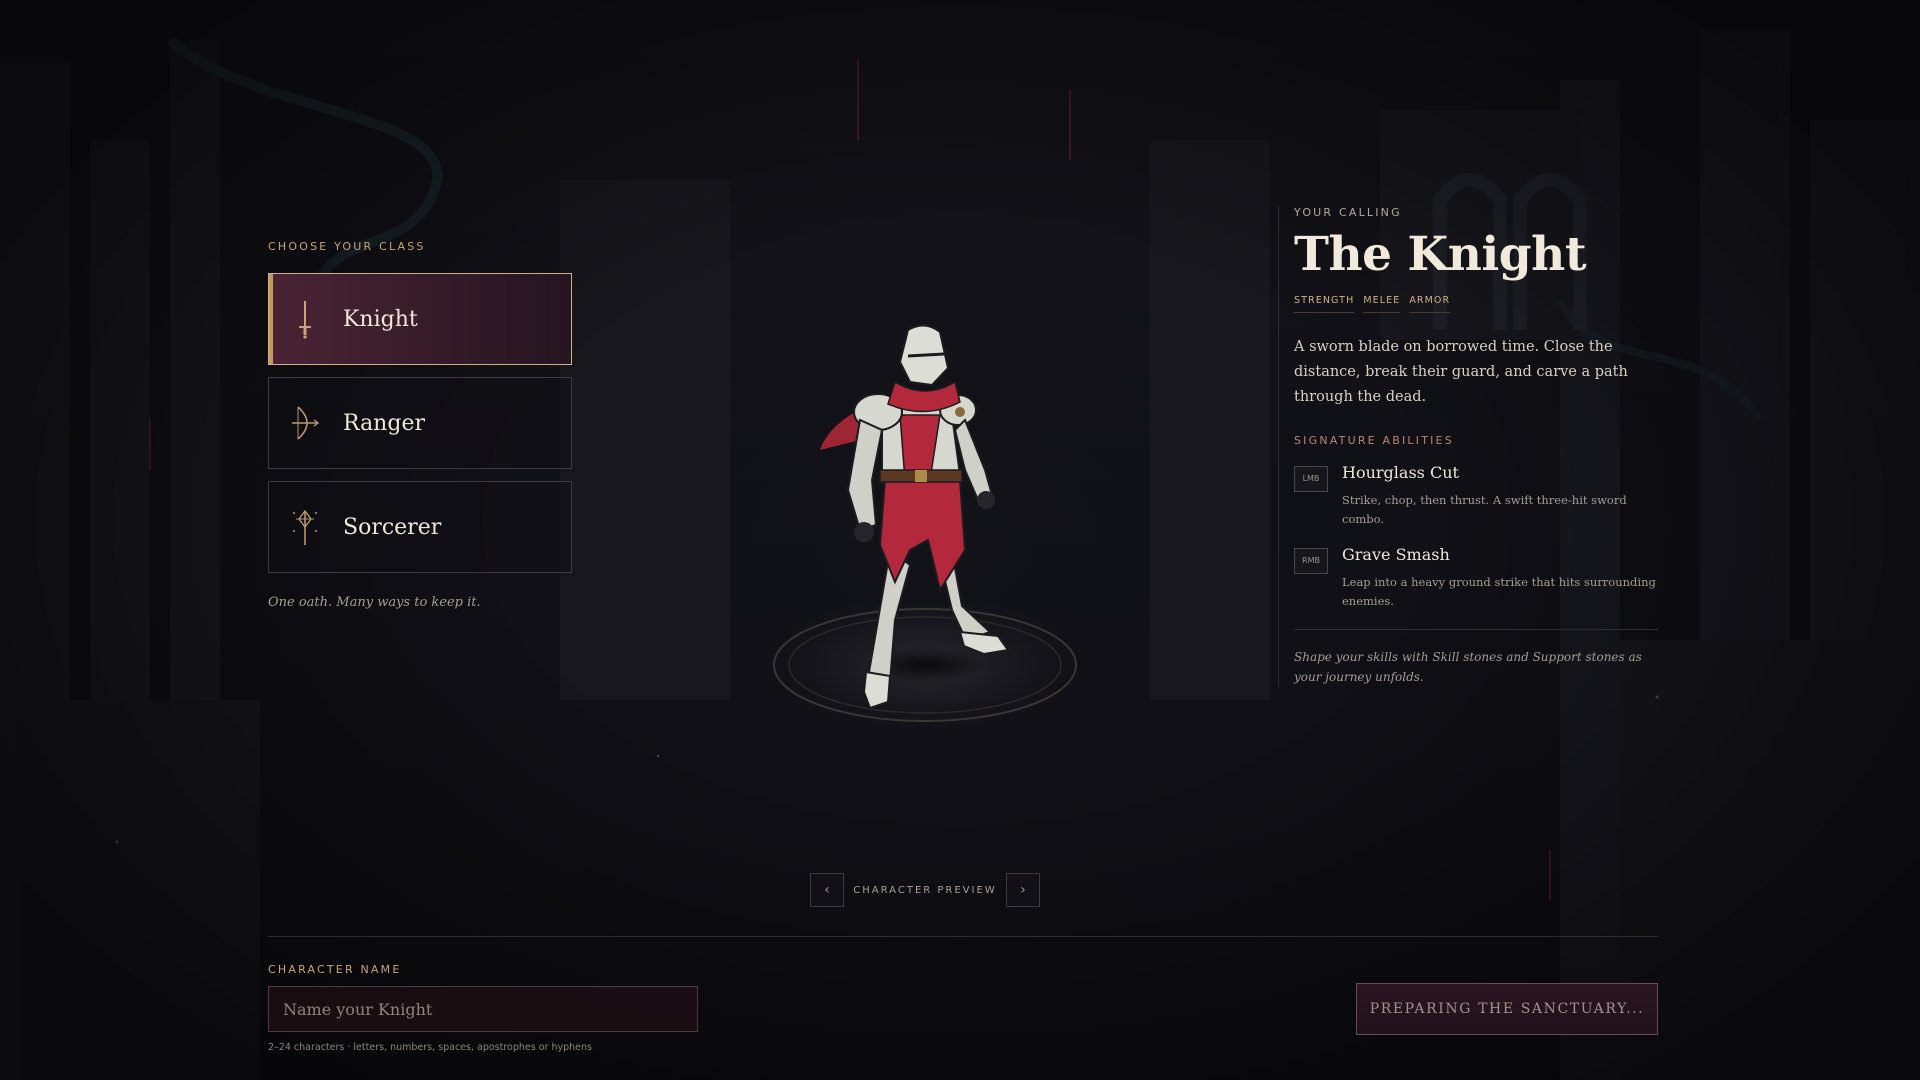  What do you see at coordinates (347, 246) in the screenshot?
I see `class-heading: CHOOSE YOUR CLASS` at bounding box center [347, 246].